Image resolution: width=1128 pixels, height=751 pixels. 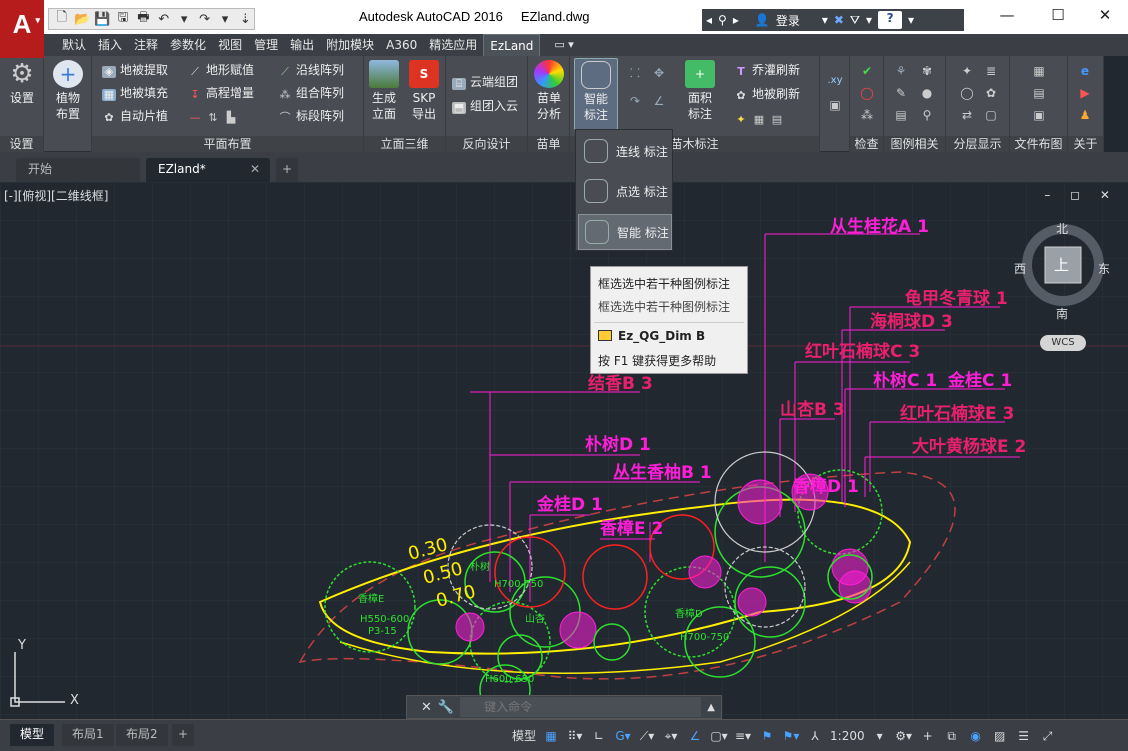 What do you see at coordinates (245, 19) in the screenshot?
I see `customize-qat-icon: ⇣` at bounding box center [245, 19].